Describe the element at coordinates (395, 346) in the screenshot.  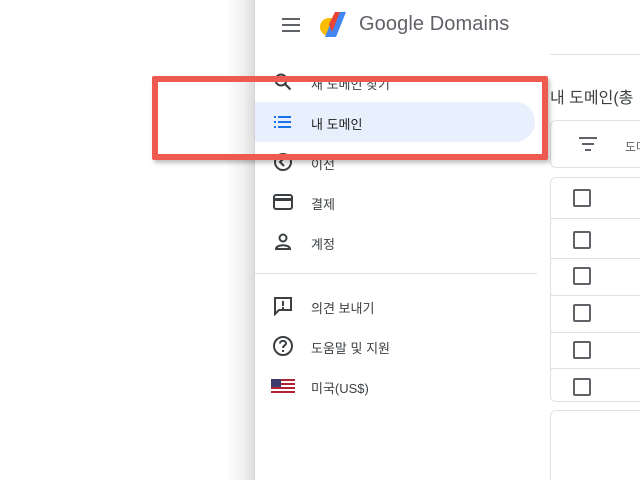
I see `nav-item-help: 도움말 및 지원` at that location.